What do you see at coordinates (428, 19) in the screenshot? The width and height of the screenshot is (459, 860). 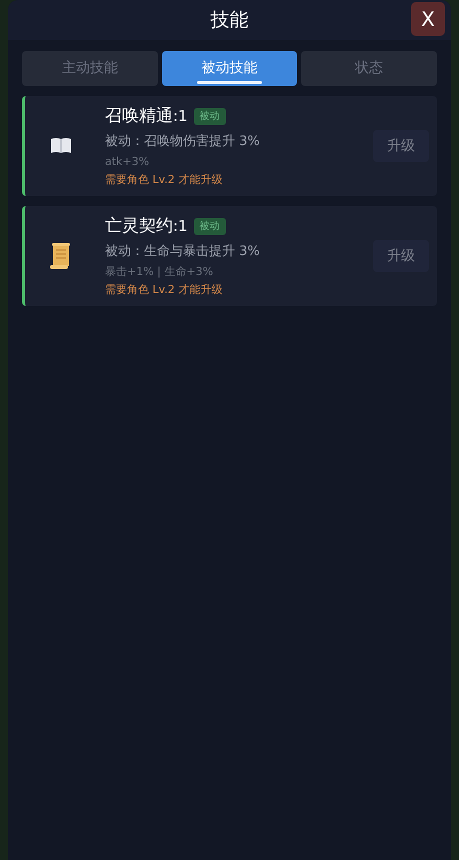 I see `close-button: X` at bounding box center [428, 19].